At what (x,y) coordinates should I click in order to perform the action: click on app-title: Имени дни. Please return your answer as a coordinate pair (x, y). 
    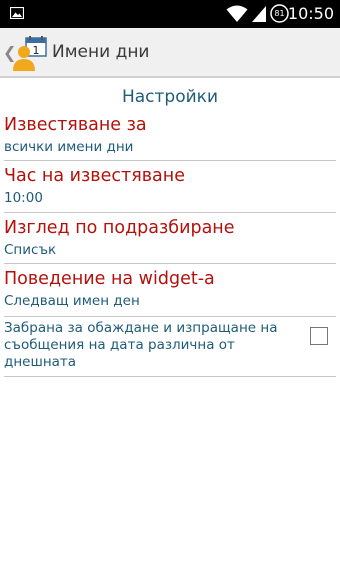
    Looking at the image, I should click on (101, 52).